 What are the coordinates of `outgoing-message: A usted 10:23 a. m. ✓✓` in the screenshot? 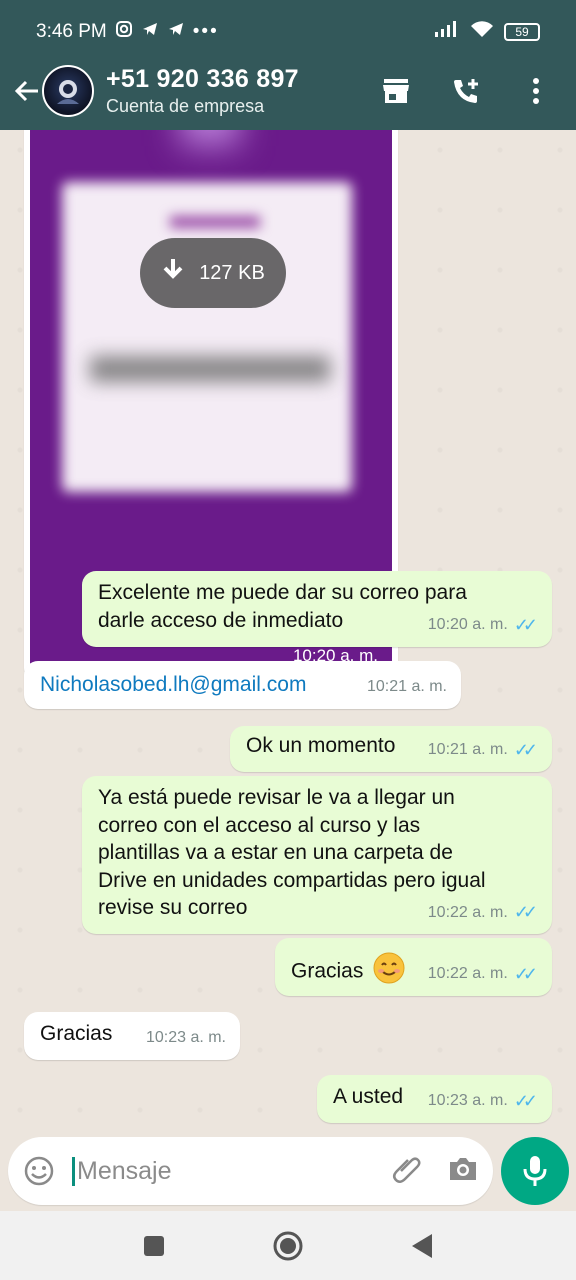 It's located at (434, 1099).